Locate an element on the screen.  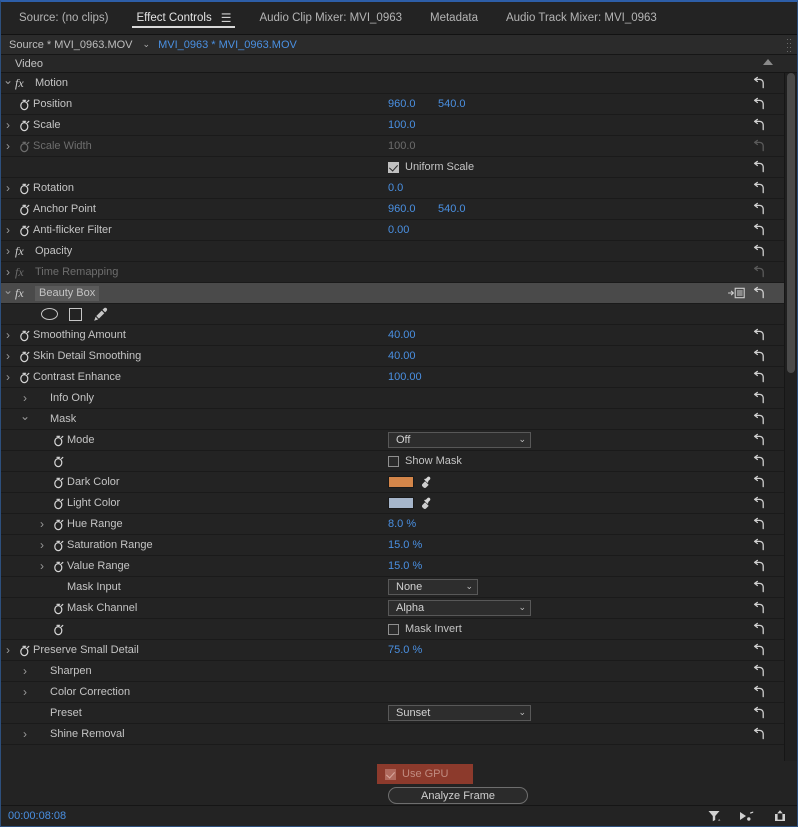
property-row-shine-removal: Shine Removal is located at coordinates (392, 734).